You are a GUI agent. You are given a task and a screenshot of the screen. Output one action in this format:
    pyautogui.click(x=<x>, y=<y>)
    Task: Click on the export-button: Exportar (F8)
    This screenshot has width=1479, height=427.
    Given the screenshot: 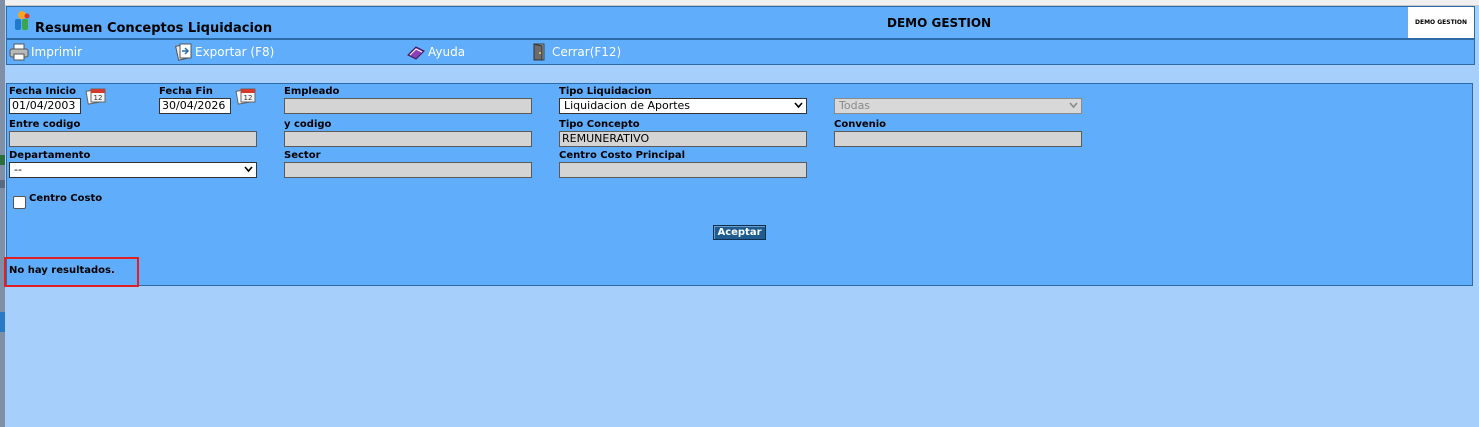 What is the action you would take?
    pyautogui.click(x=233, y=52)
    